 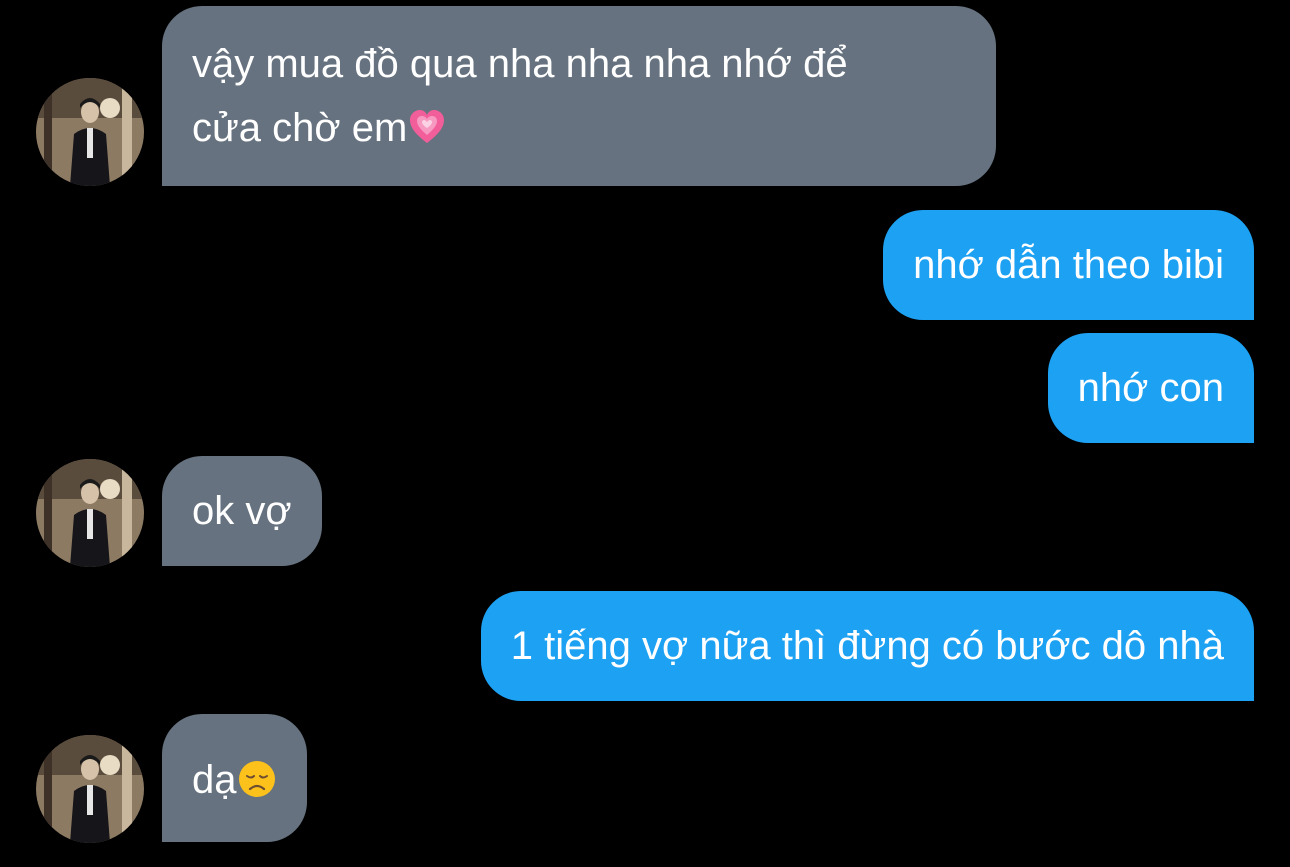 I want to click on message-text: 1 tiếng vợ nữa thì đừng có bước dô nhà, so click(x=867, y=646).